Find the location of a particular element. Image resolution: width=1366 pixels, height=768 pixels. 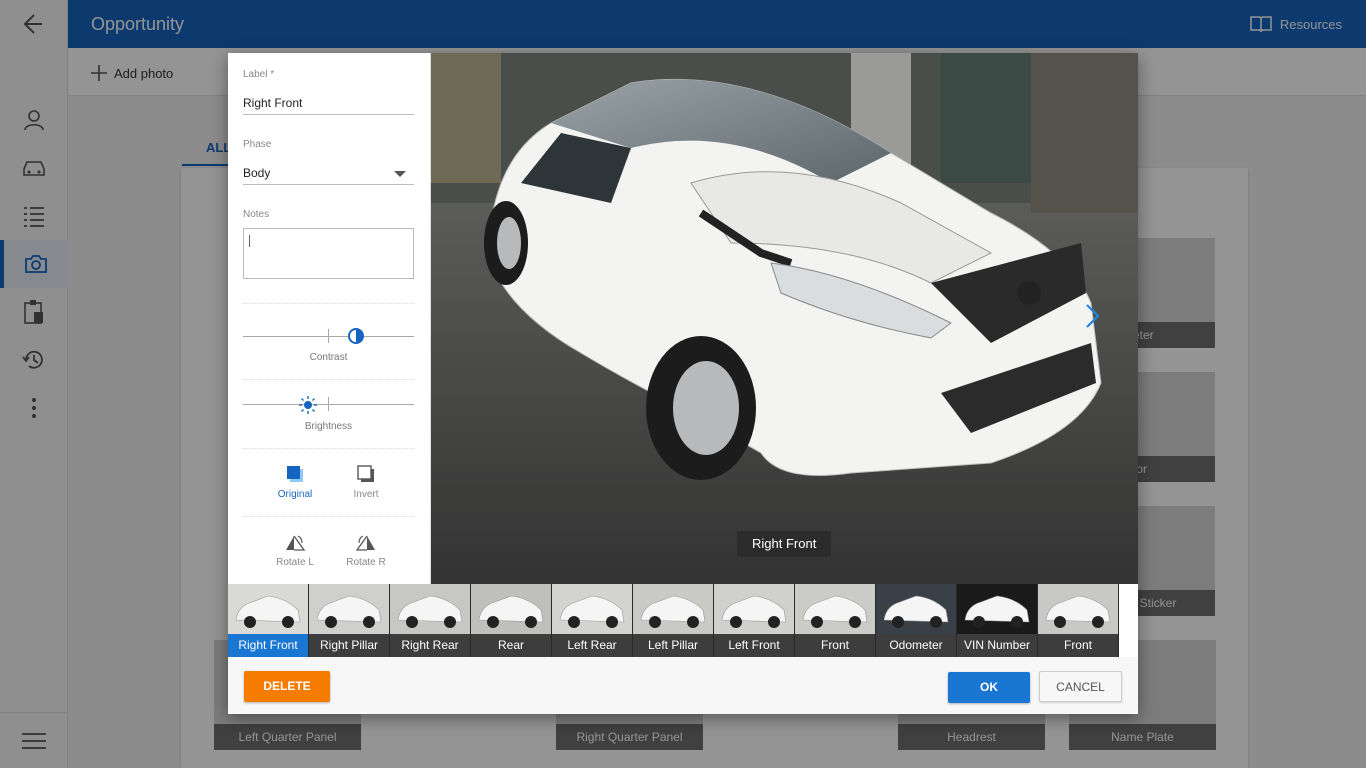

thumbnail-item: Left Pillar is located at coordinates (673, 620).